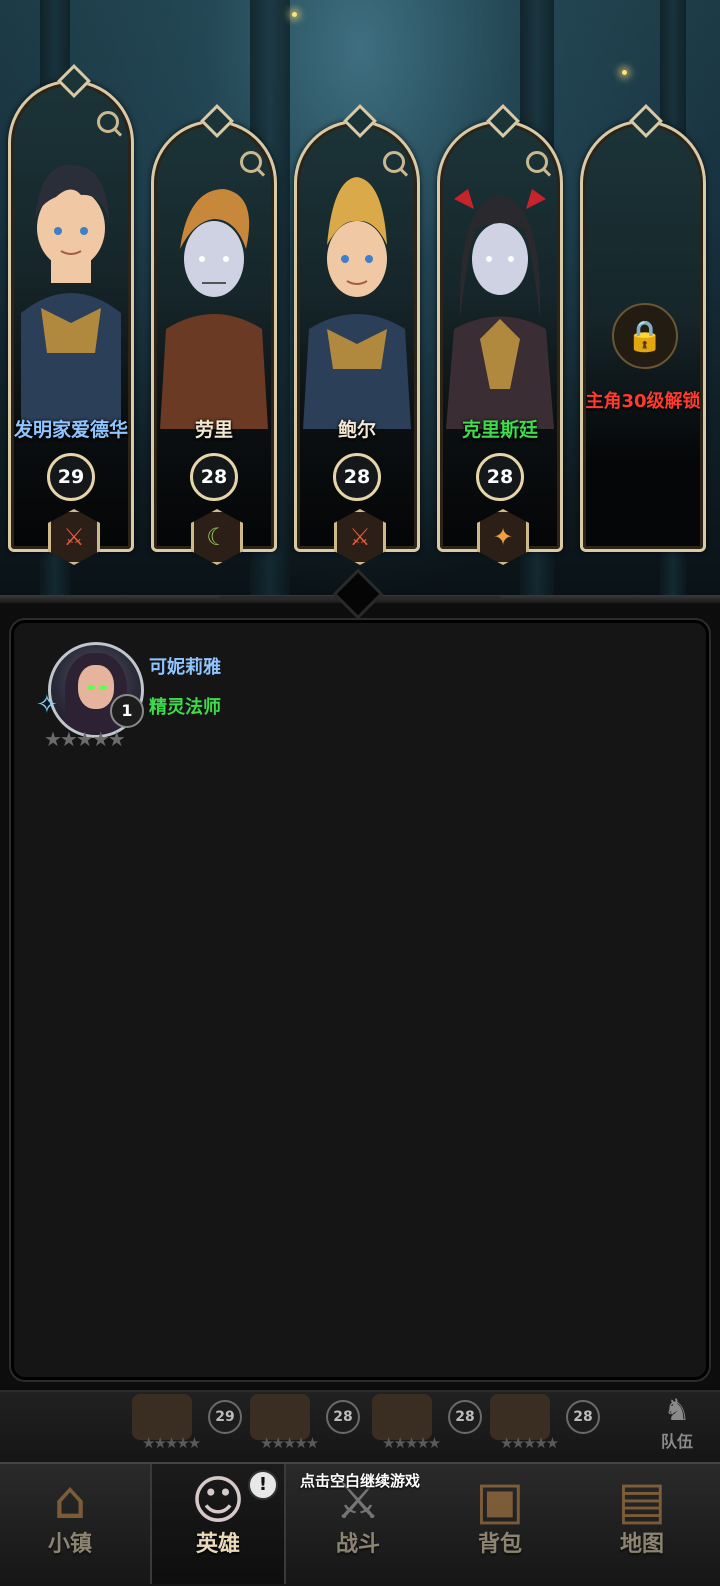  I want to click on hero-card-3: 鲍尔 28 ⚔, so click(357, 334).